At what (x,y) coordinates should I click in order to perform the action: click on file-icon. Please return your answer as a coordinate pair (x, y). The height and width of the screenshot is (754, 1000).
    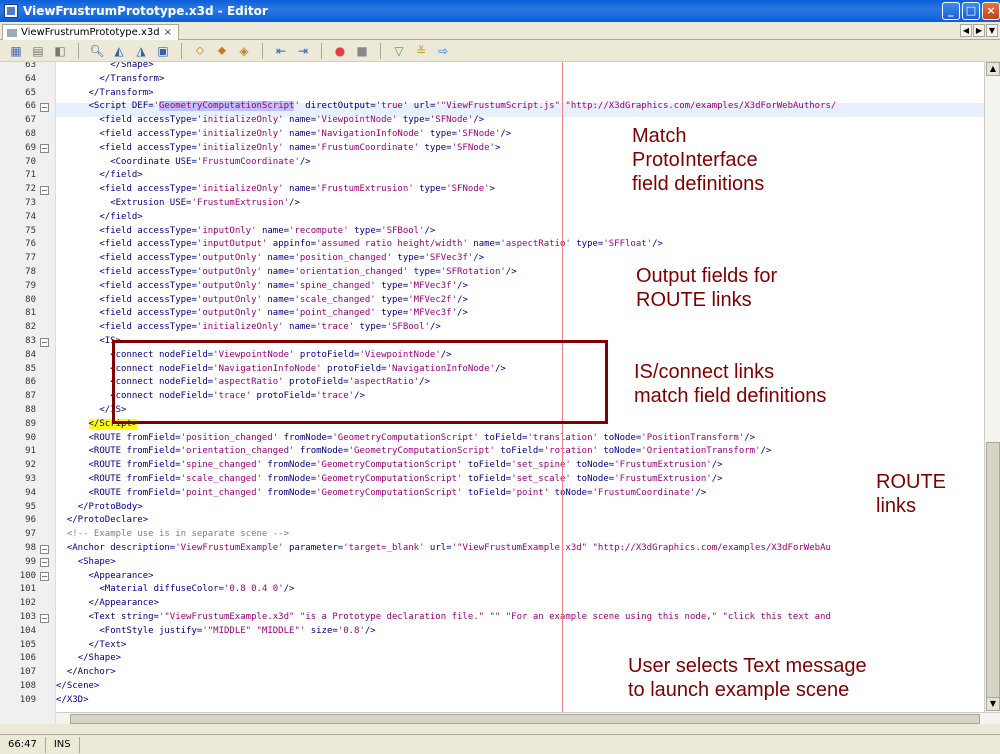
    Looking at the image, I should click on (12, 32).